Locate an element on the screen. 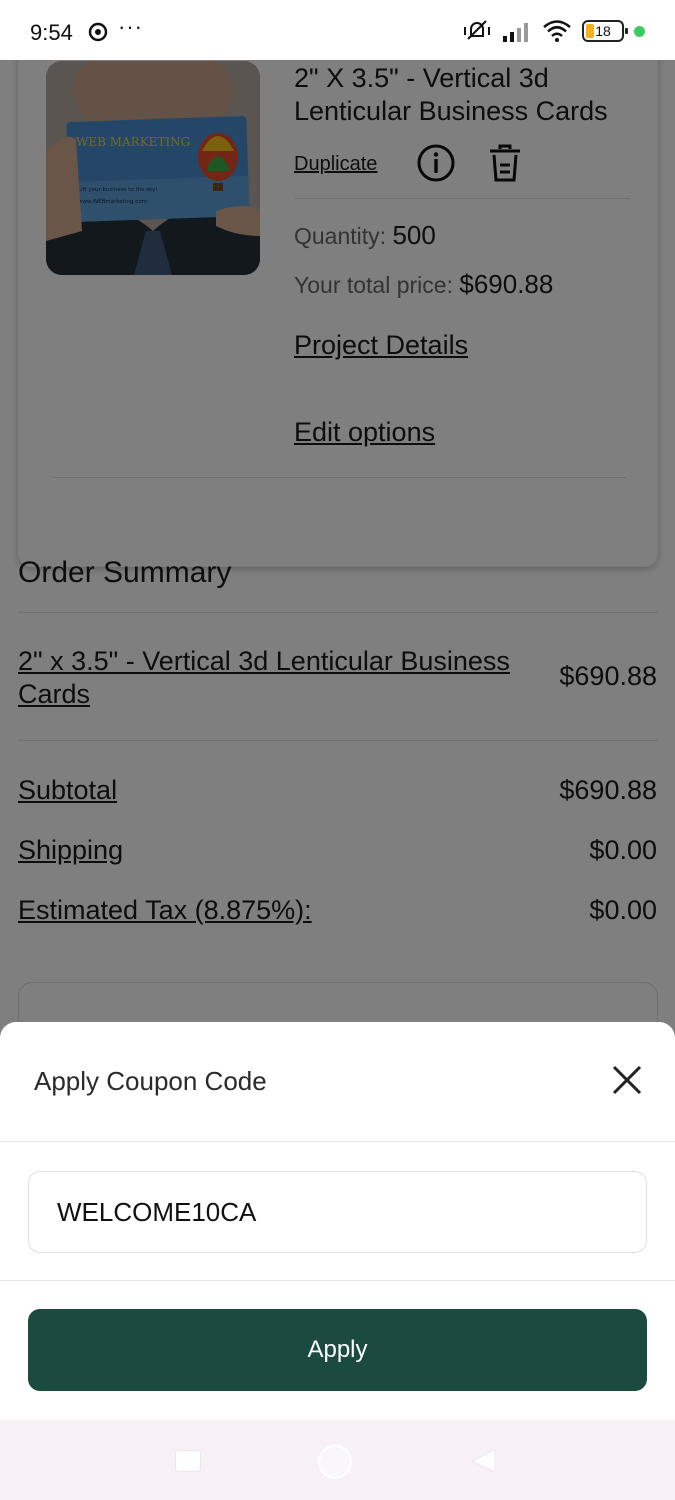 The width and height of the screenshot is (675, 1500). mute-vibrate-icon is located at coordinates (477, 30).